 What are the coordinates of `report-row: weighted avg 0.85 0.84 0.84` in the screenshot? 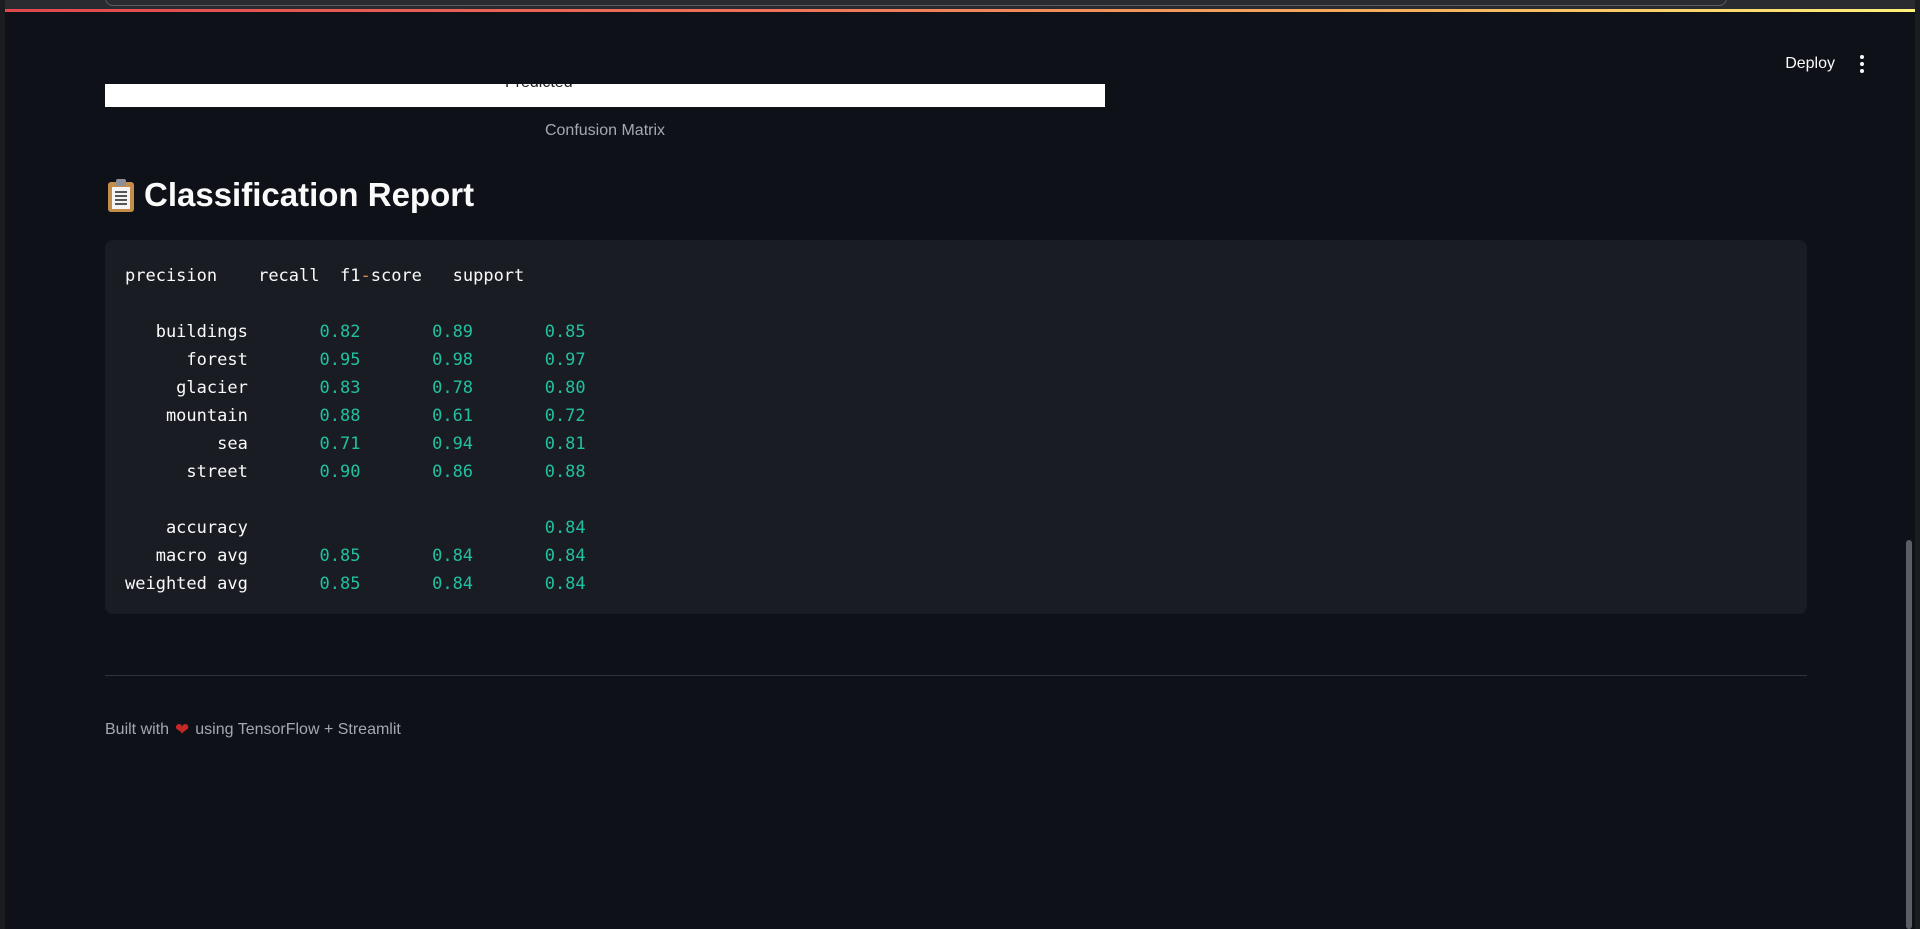 It's located at (355, 584).